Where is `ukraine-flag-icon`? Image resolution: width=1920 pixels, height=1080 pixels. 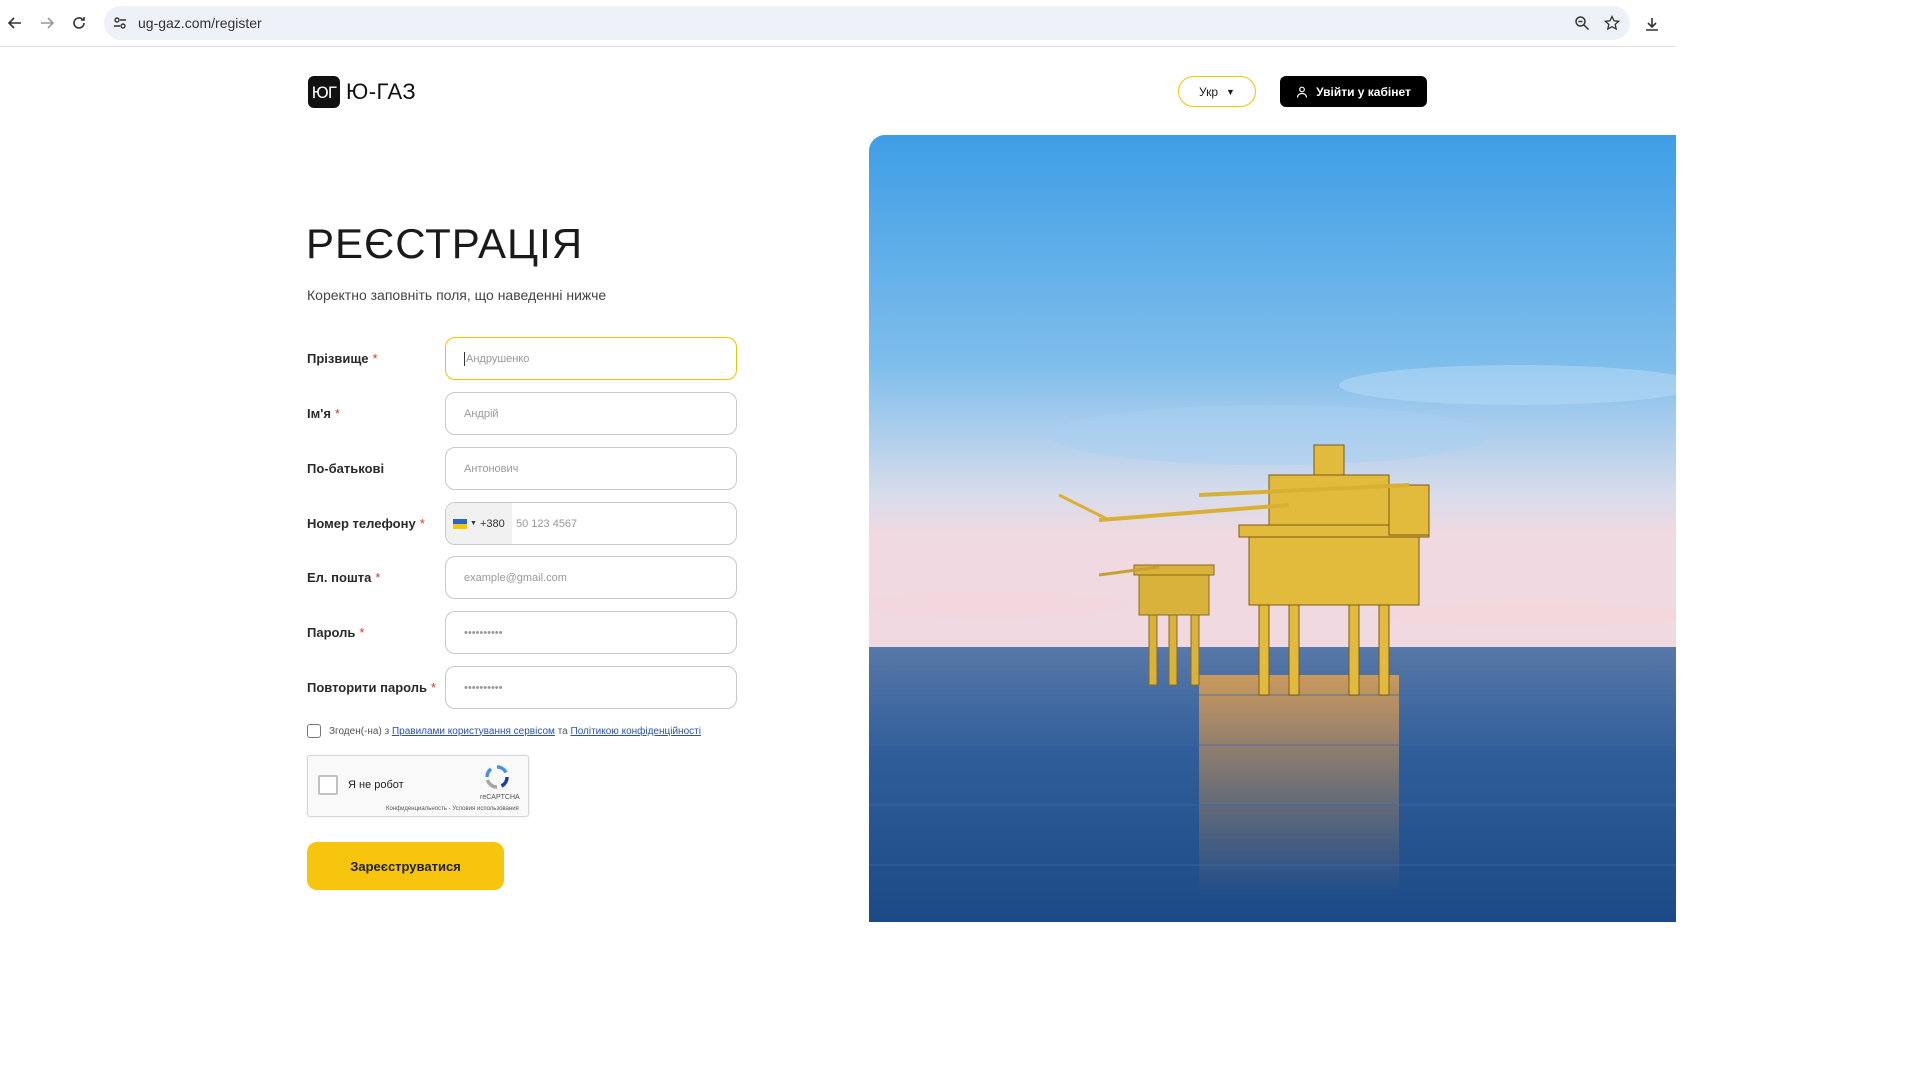 ukraine-flag-icon is located at coordinates (460, 523).